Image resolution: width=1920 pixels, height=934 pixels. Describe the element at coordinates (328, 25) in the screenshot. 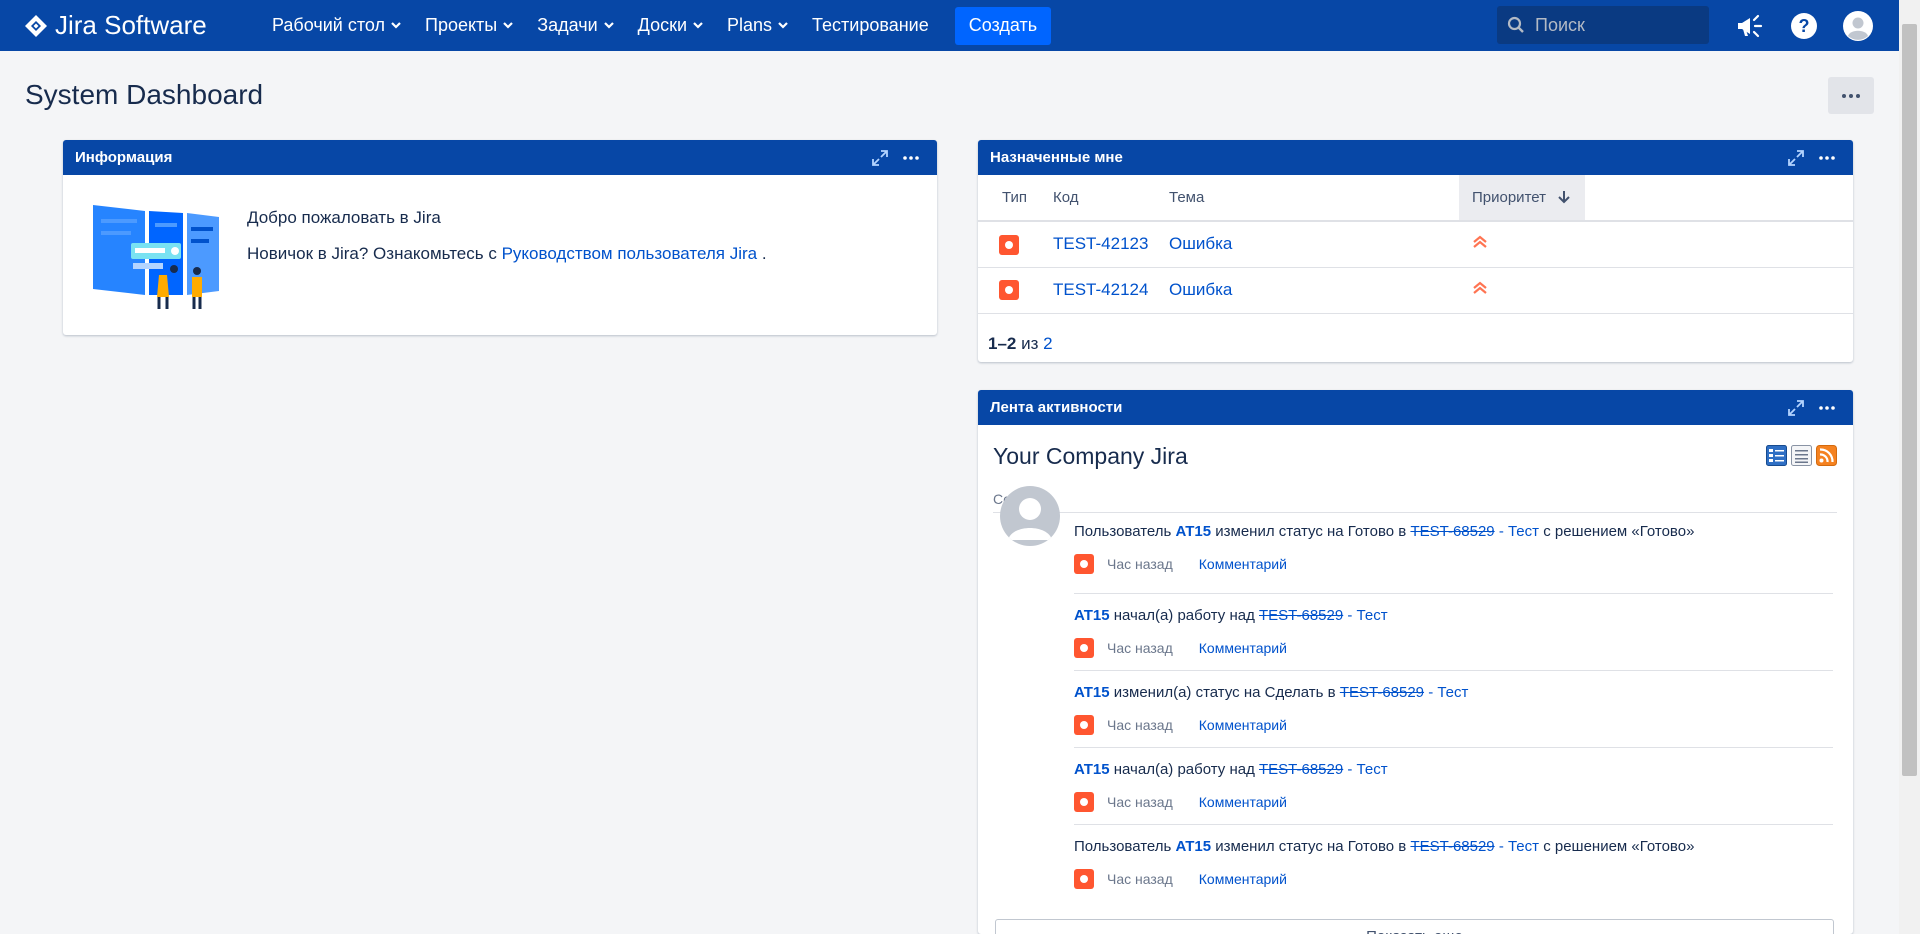

I see `nav-dashboards-label: Рабочий стол` at that location.